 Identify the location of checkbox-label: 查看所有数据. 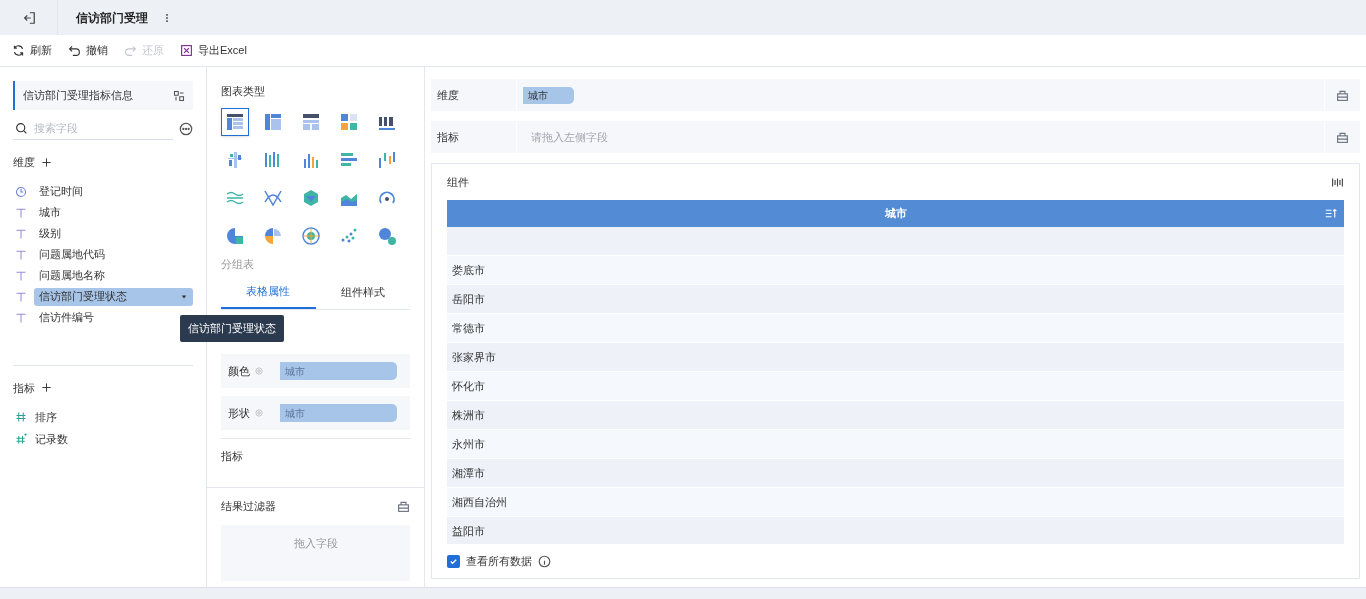
(499, 561).